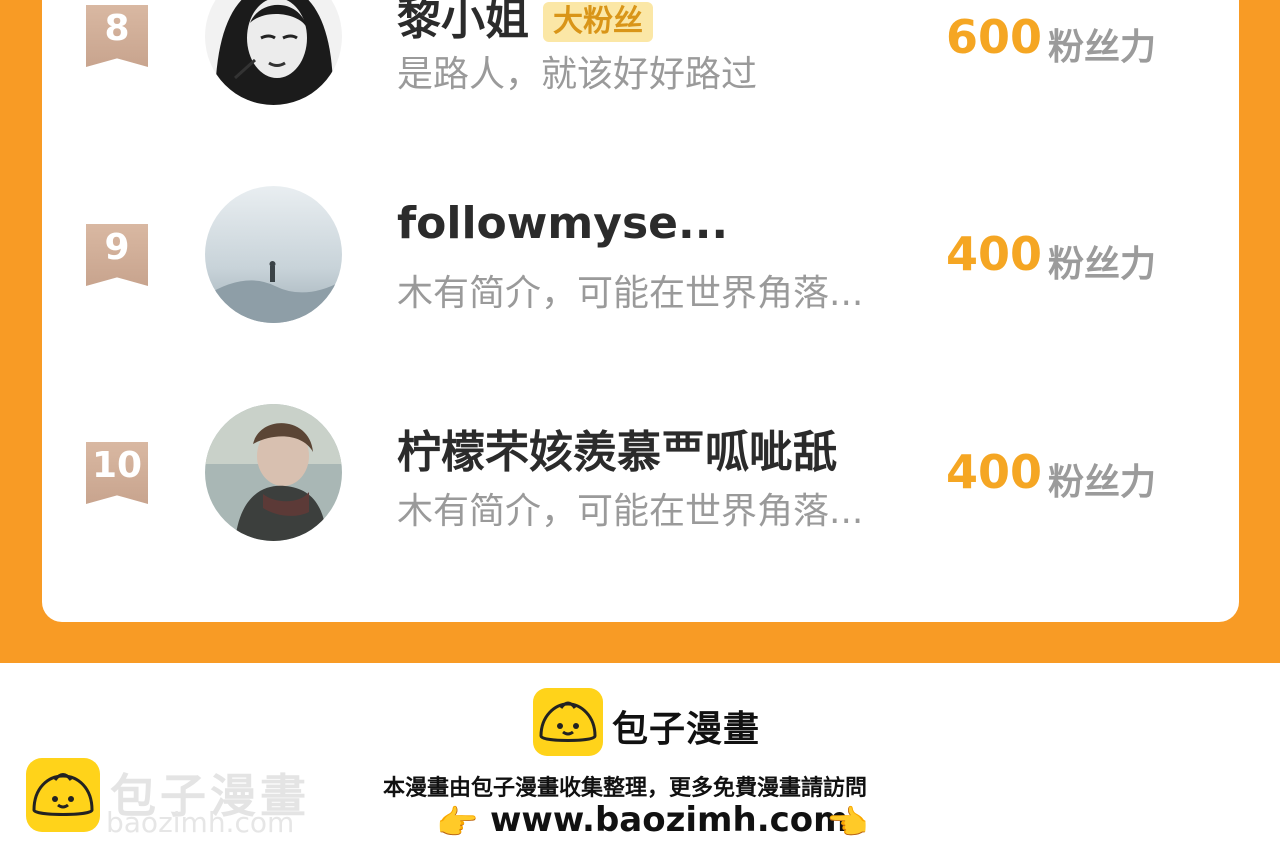  I want to click on footer-note: 本漫畫由包子漫畫收集整理，更多免費漫畫請訪問, so click(625, 788).